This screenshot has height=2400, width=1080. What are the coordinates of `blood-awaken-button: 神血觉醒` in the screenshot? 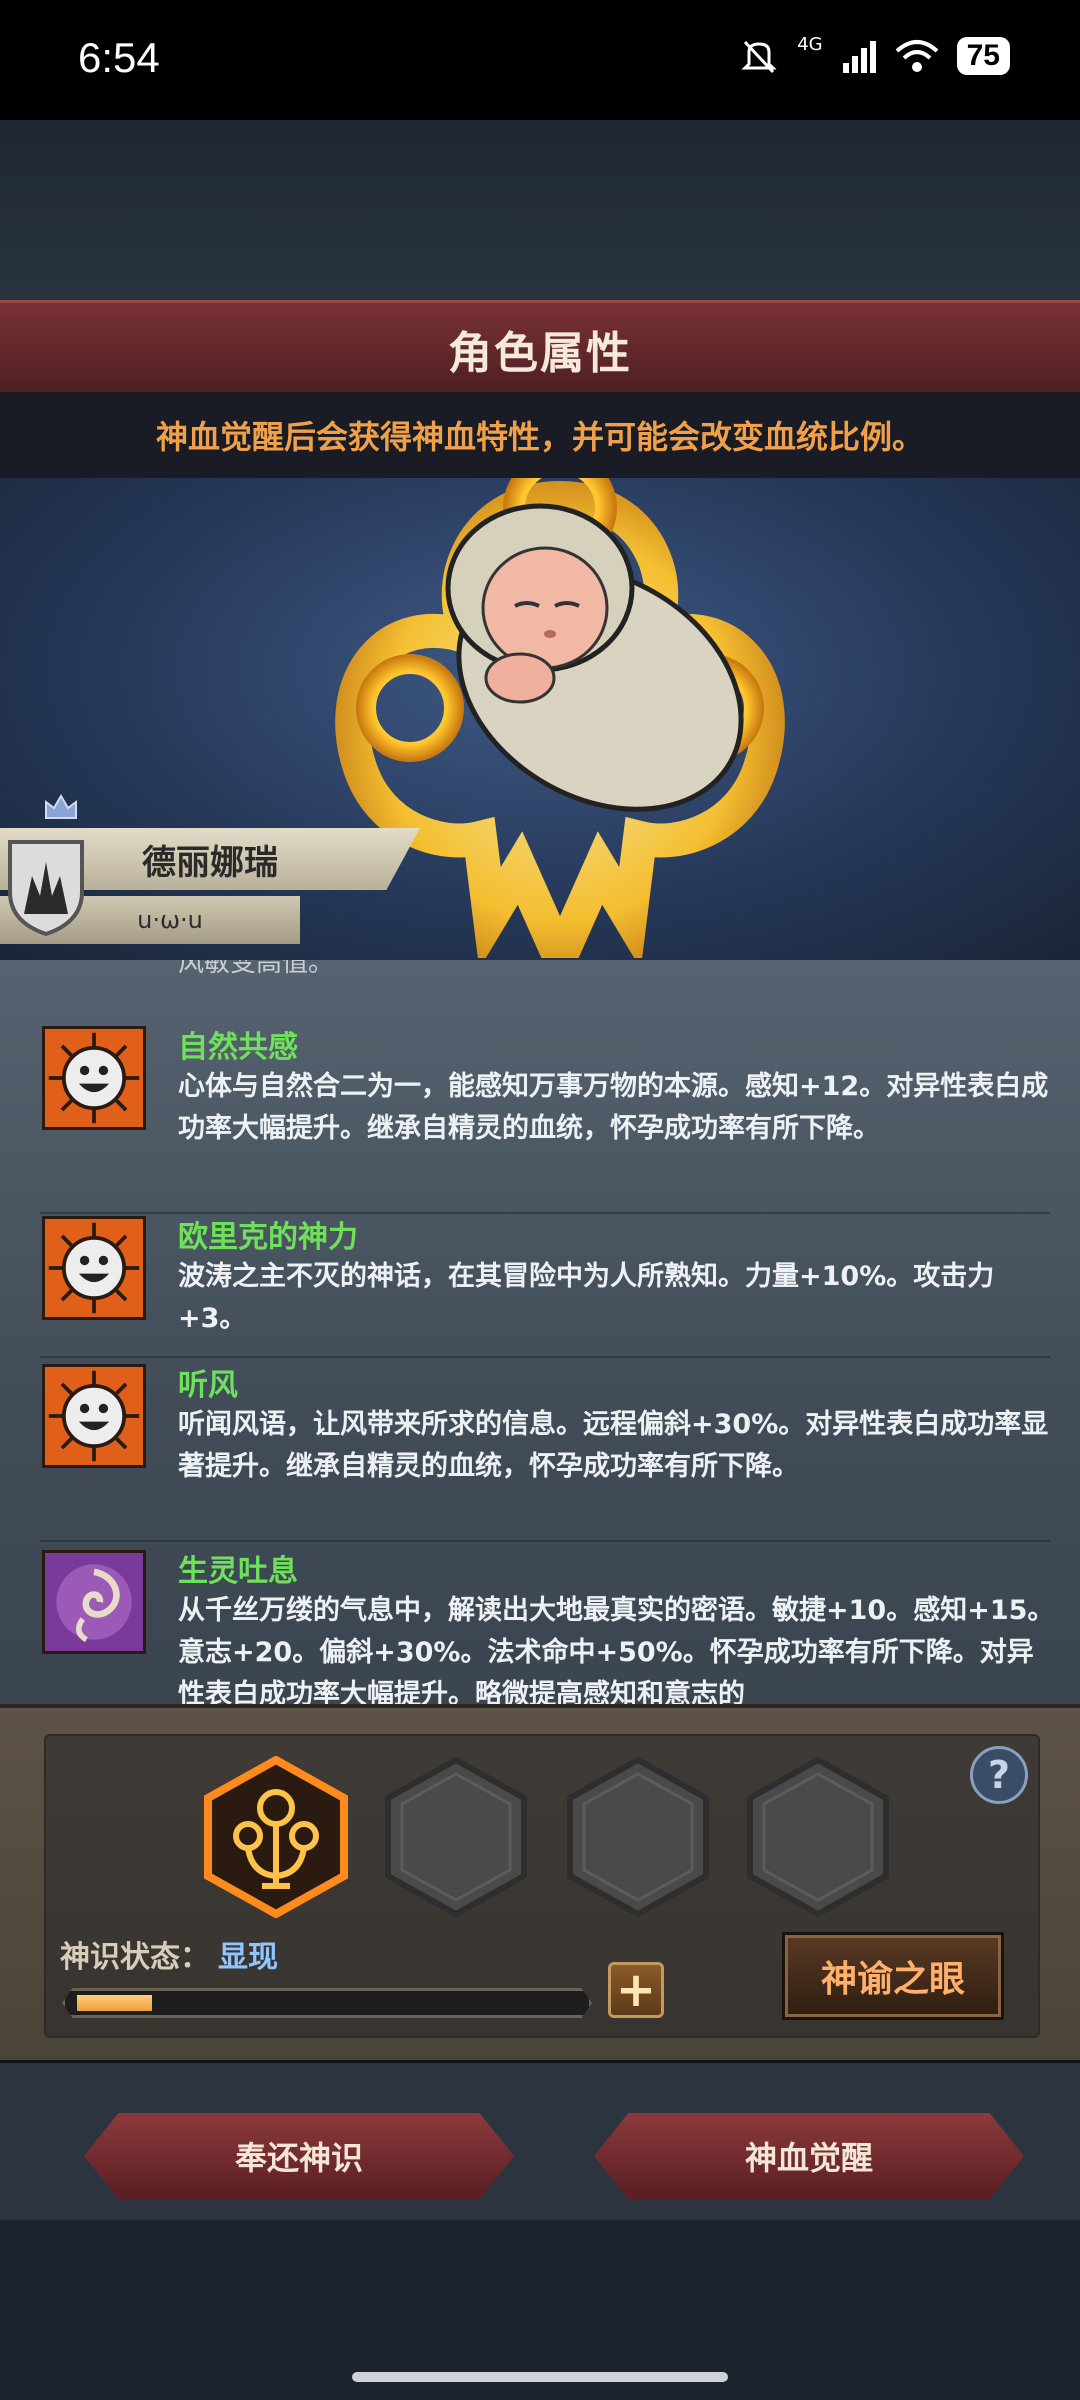 It's located at (809, 2156).